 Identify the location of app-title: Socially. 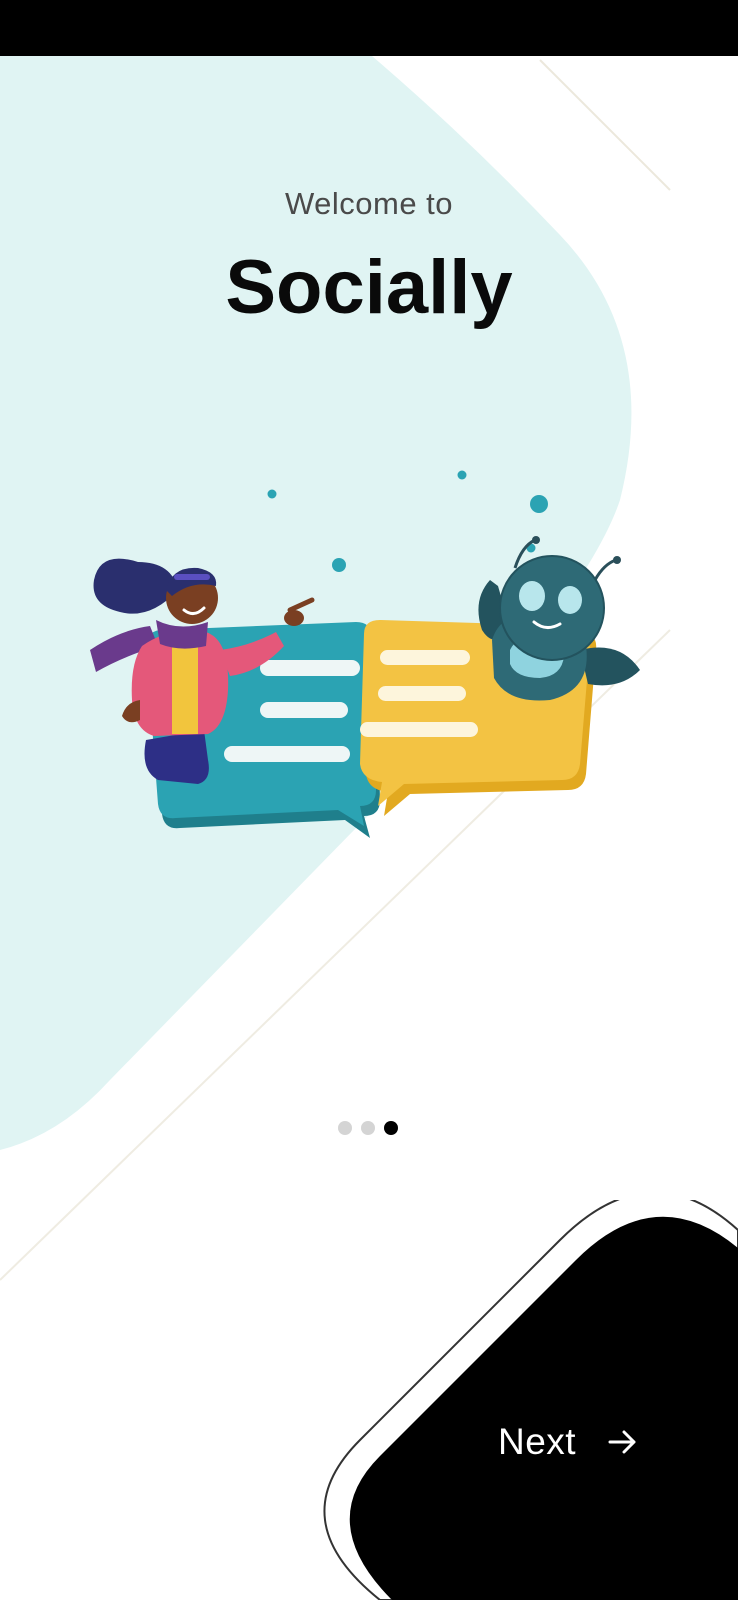
(369, 287).